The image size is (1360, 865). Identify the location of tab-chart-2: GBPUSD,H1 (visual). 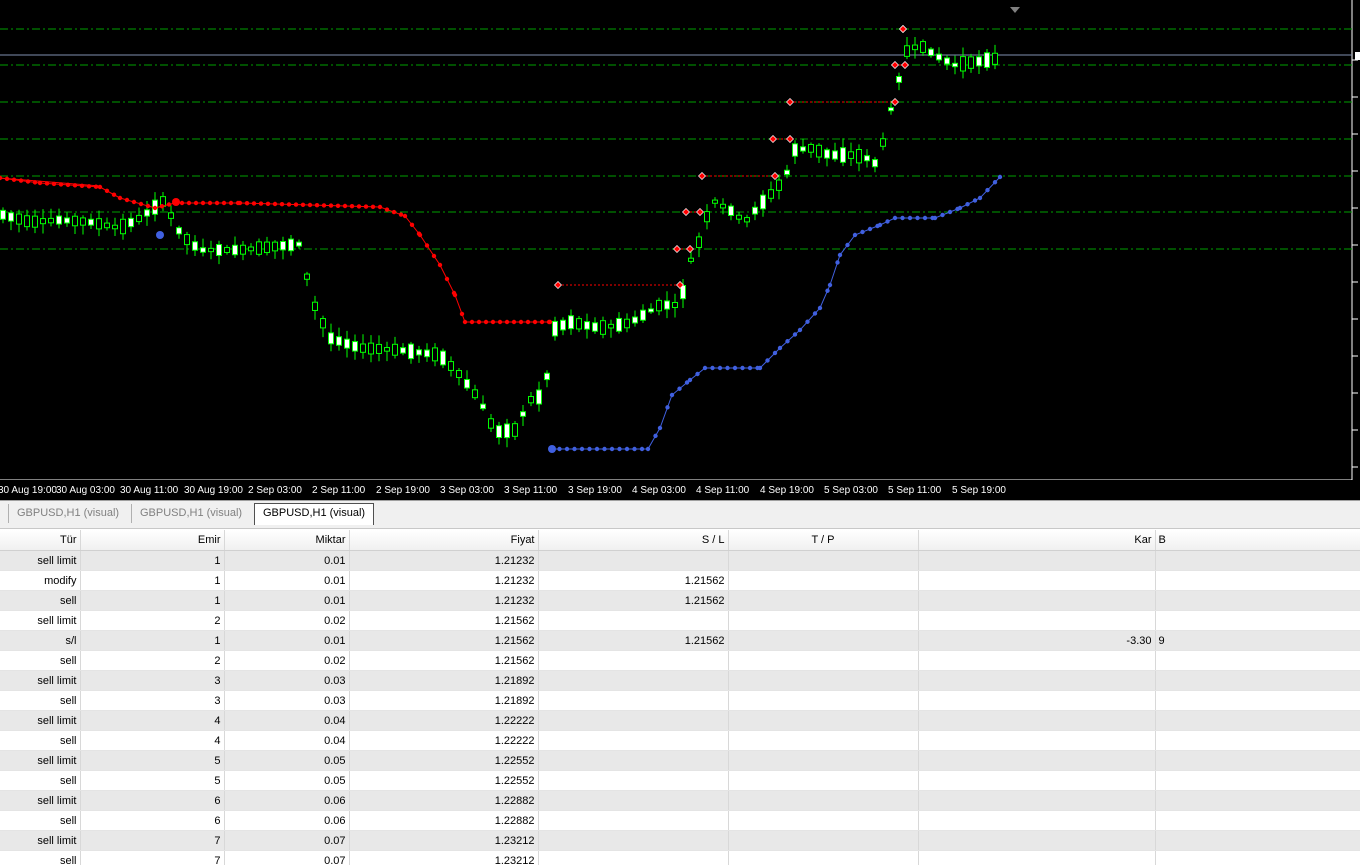
(190, 513).